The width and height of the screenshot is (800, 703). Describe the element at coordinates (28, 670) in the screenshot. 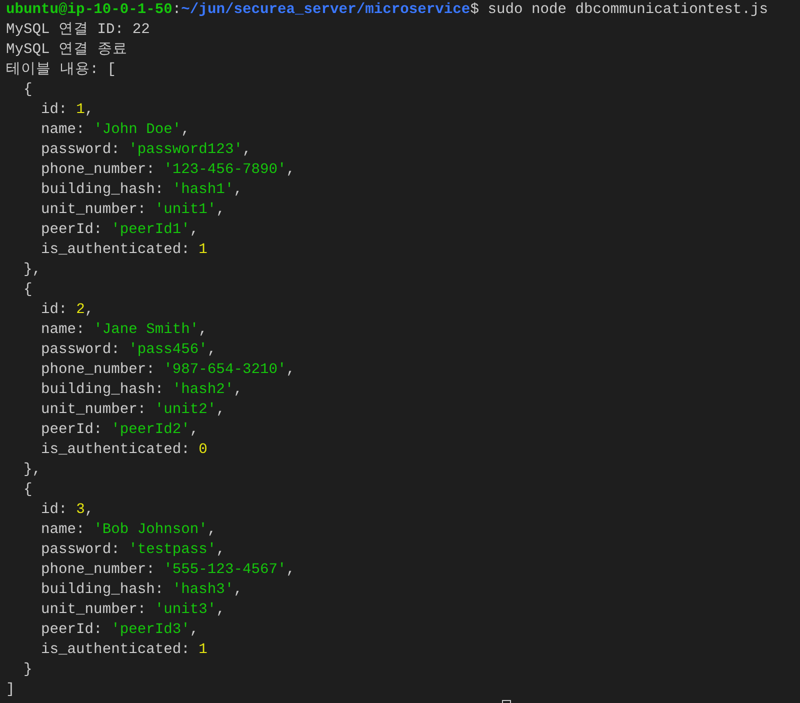

I see `code-line: }` at that location.